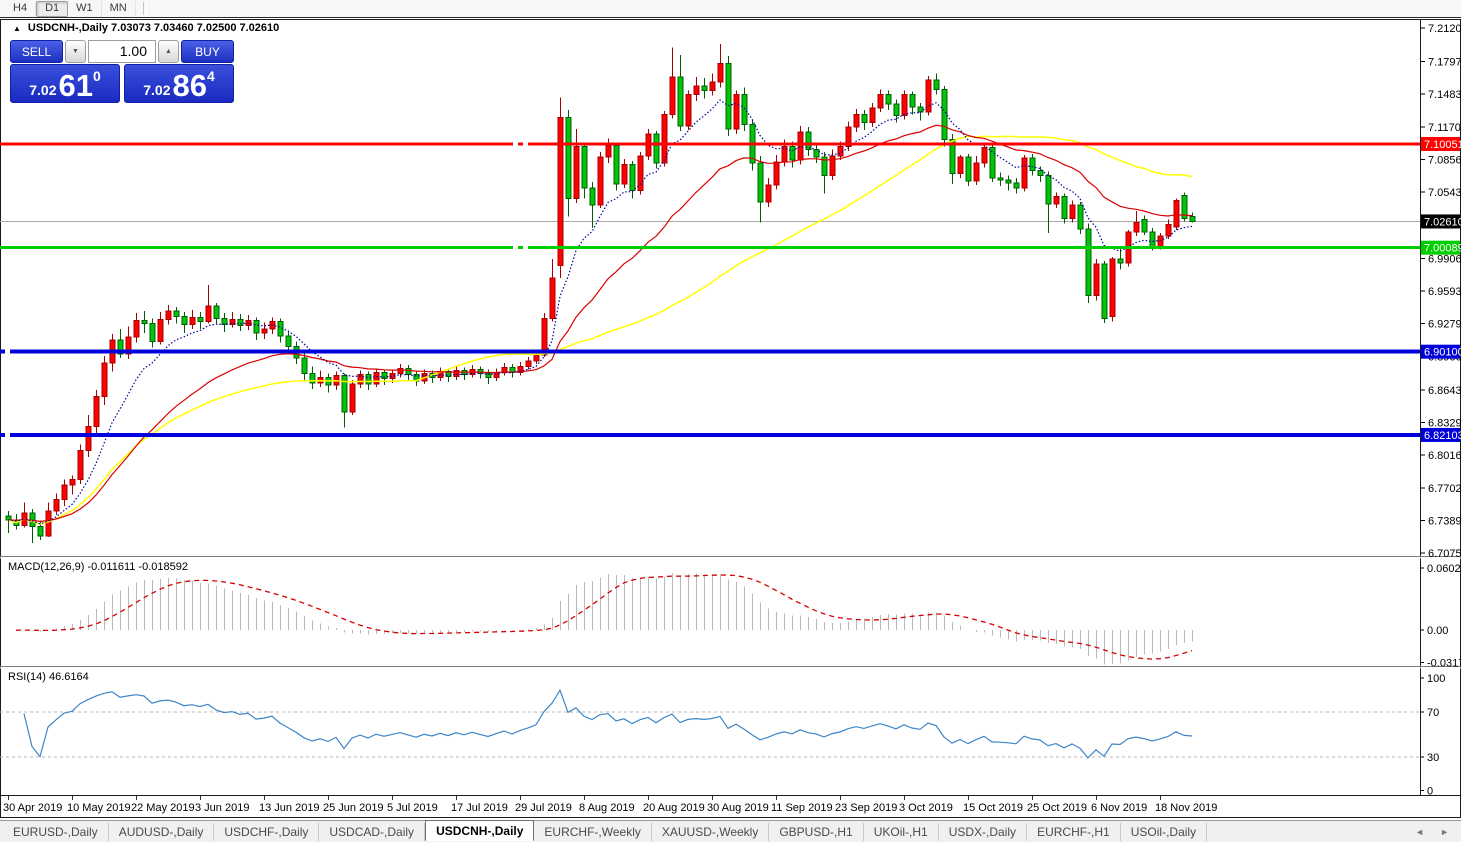 This screenshot has width=1461, height=842. Describe the element at coordinates (1419, 832) in the screenshot. I see `tab-scroll-left-icon: ◄` at that location.